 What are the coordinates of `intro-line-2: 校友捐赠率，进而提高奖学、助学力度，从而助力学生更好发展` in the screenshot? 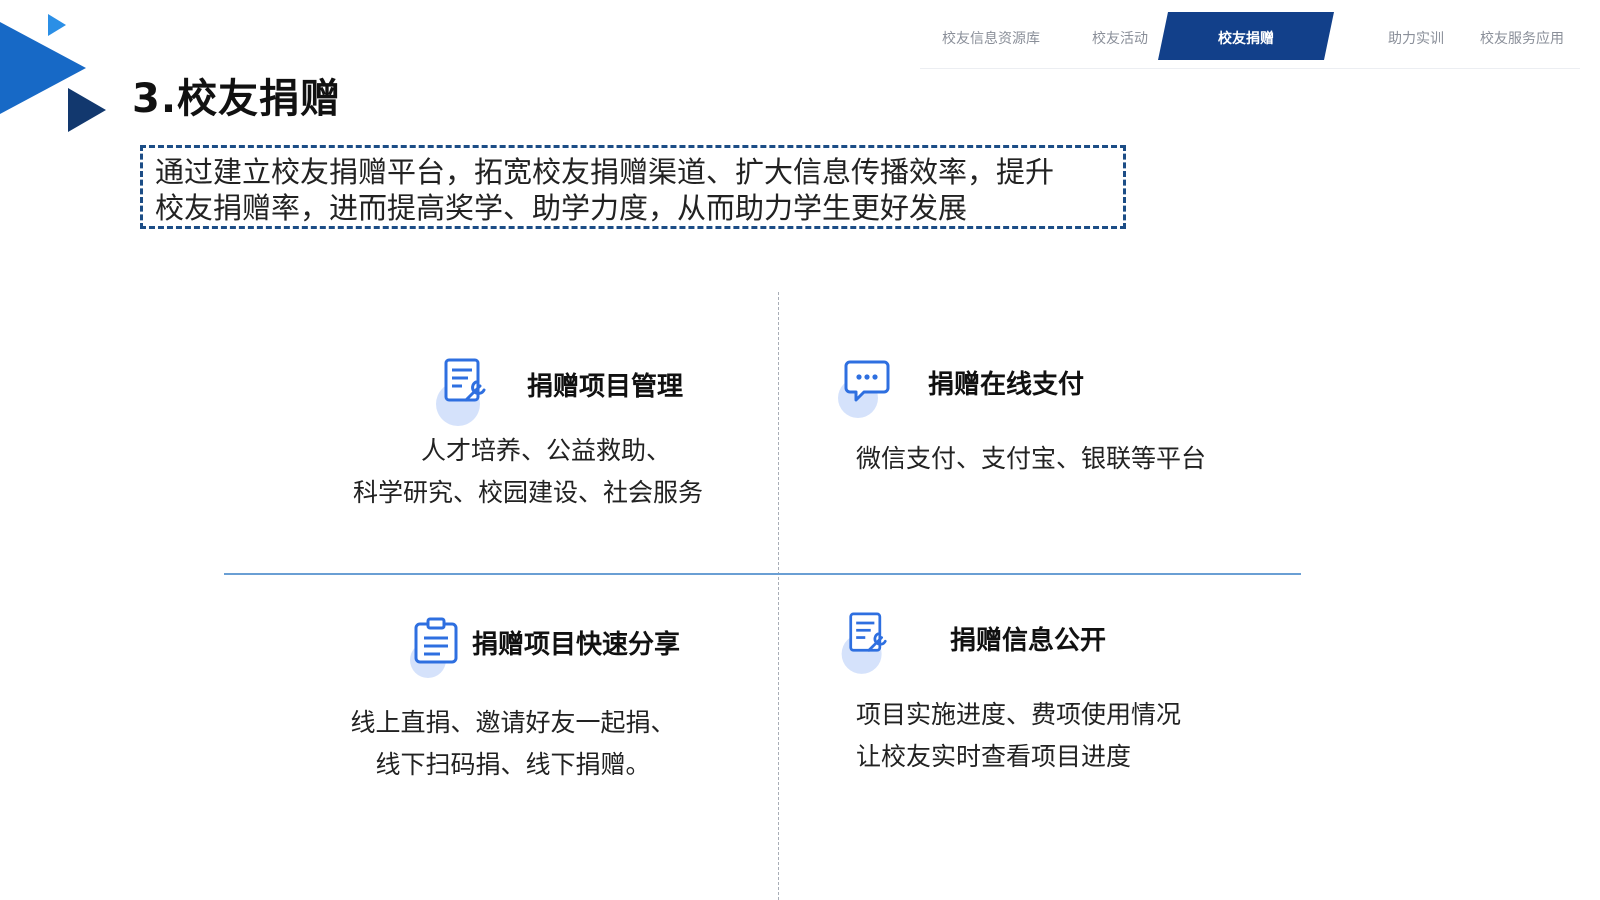 It's located at (561, 208).